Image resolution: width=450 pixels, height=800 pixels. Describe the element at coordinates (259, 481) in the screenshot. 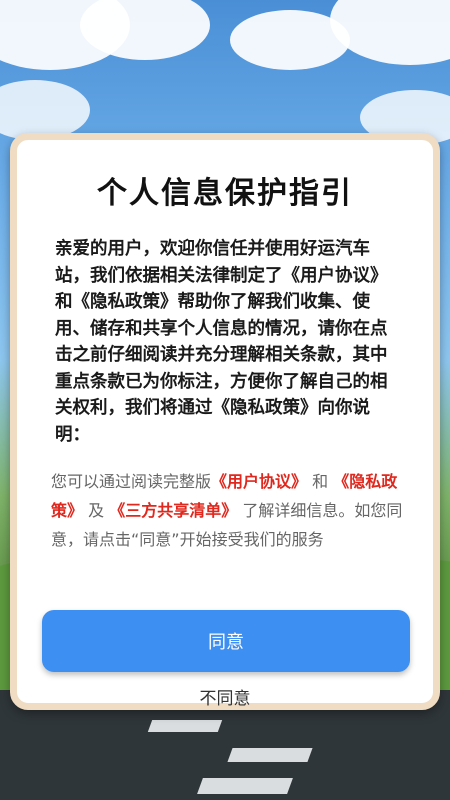

I see `user-agreement-link: 《用户协议》` at that location.